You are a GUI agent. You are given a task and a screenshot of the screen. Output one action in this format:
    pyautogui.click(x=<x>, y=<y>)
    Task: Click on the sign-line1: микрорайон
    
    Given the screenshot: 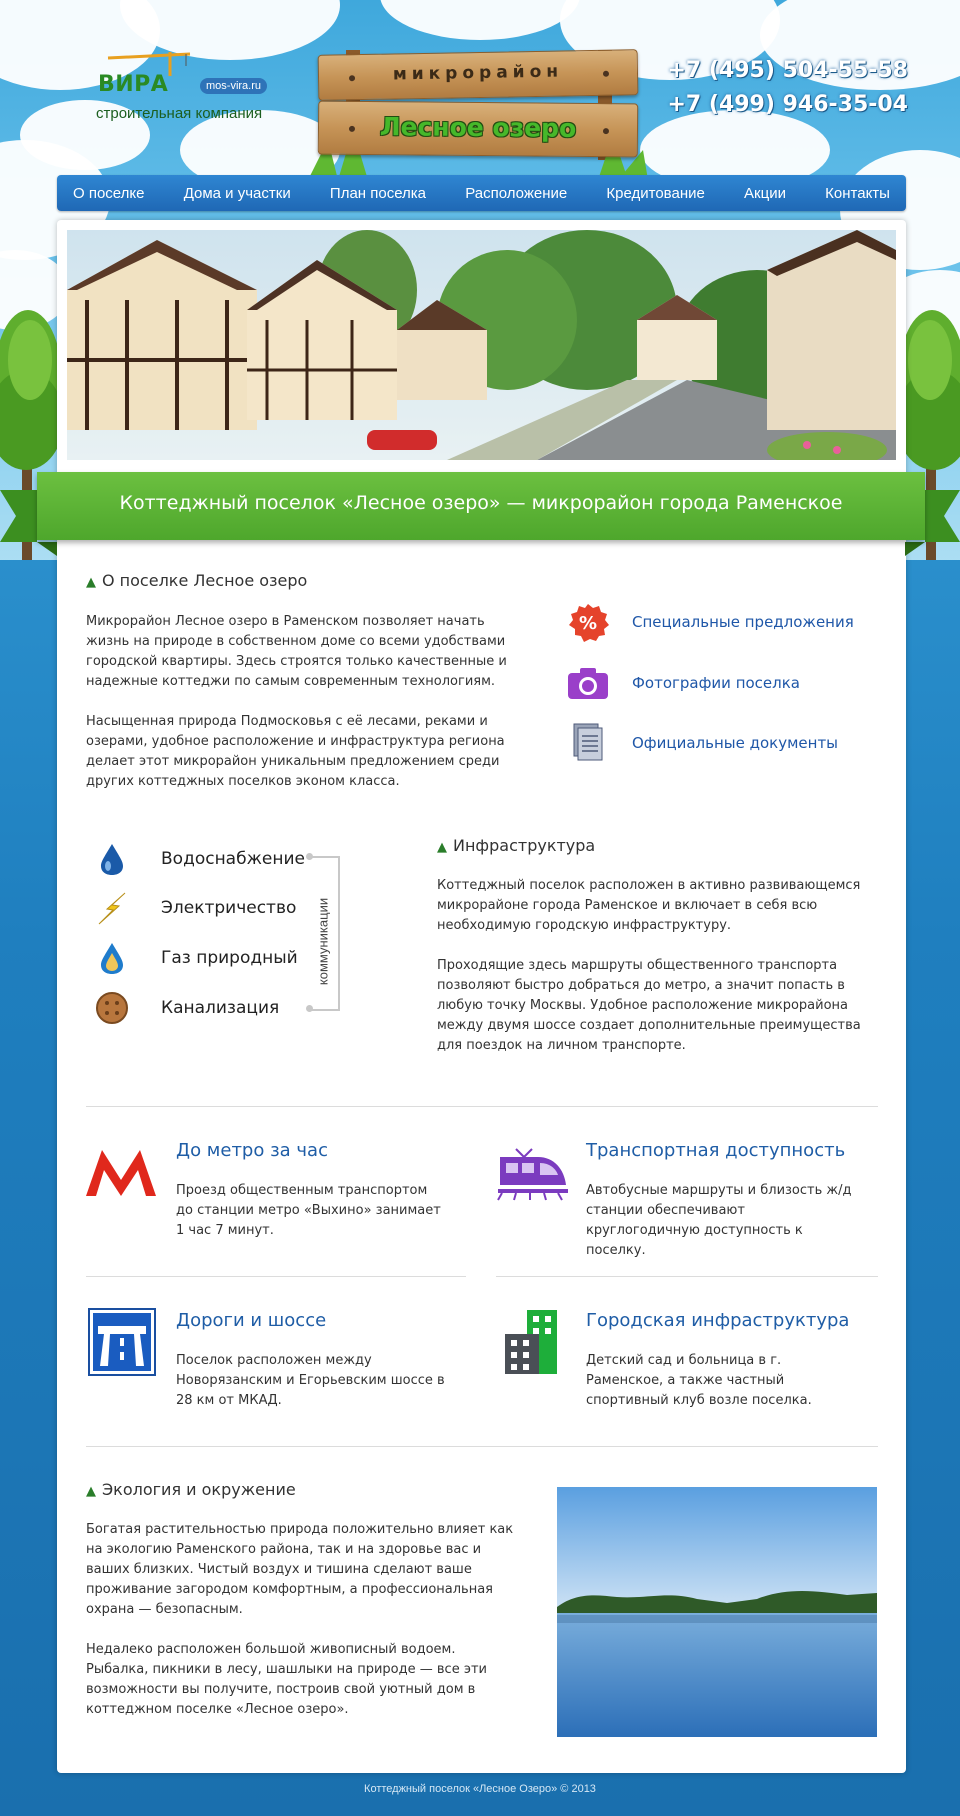 What is the action you would take?
    pyautogui.click(x=478, y=73)
    